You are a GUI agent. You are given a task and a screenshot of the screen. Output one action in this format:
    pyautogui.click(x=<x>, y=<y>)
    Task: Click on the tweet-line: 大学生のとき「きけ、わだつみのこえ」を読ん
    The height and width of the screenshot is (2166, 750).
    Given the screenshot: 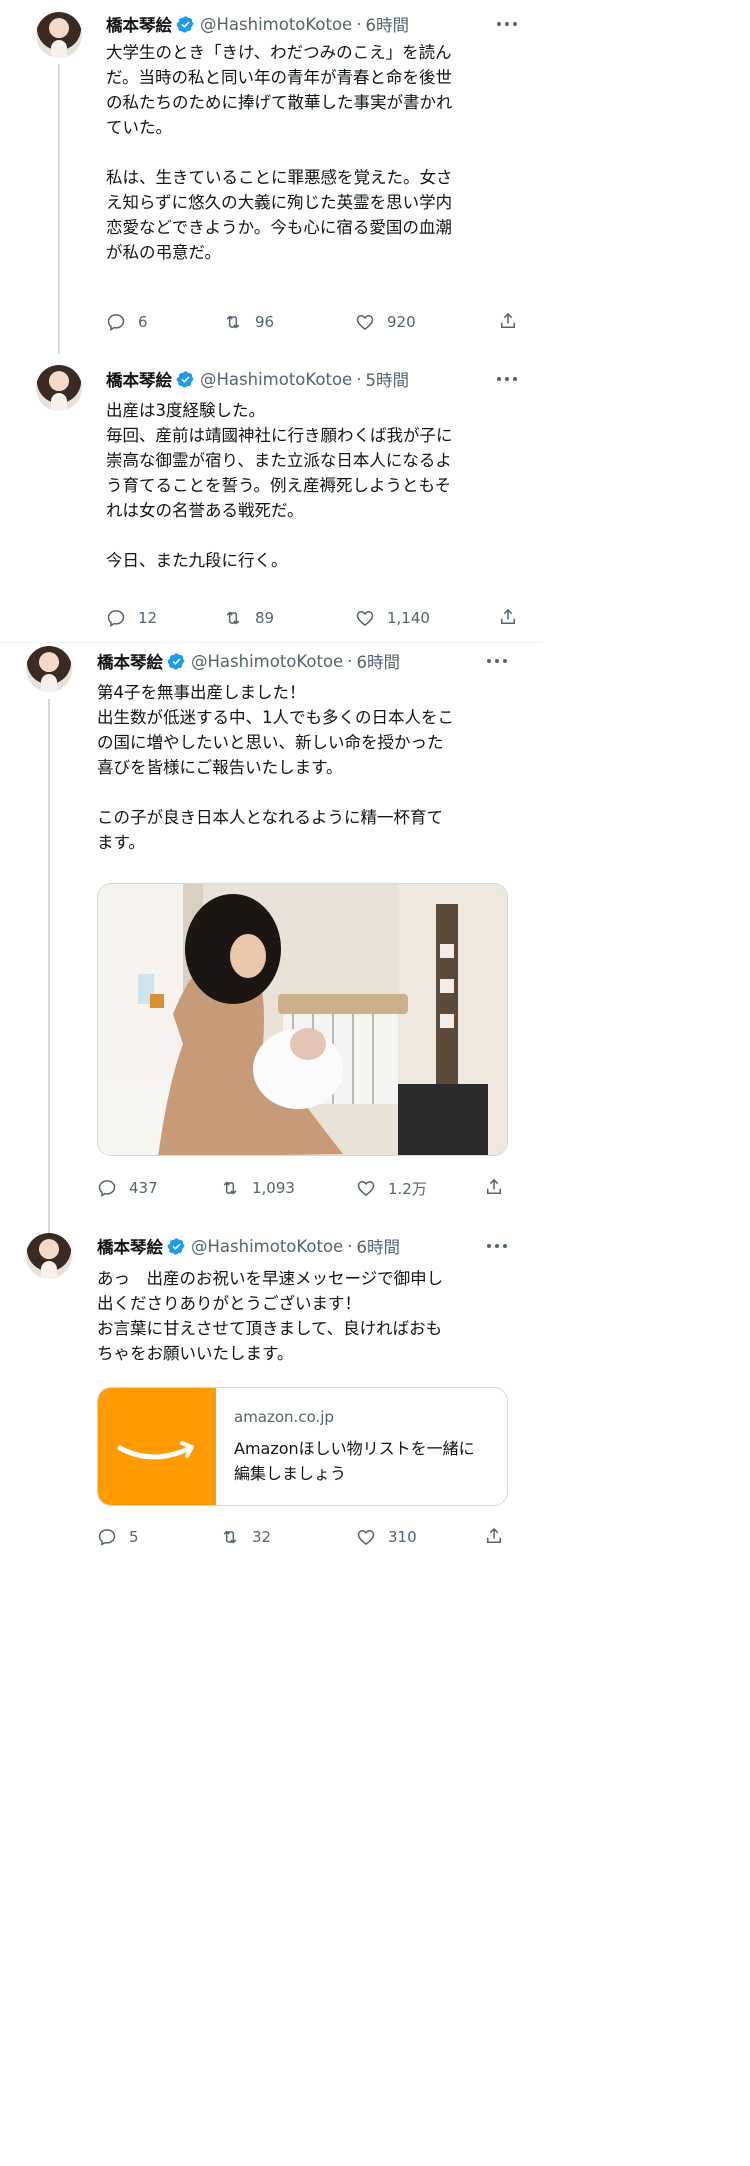 What is the action you would take?
    pyautogui.click(x=279, y=52)
    